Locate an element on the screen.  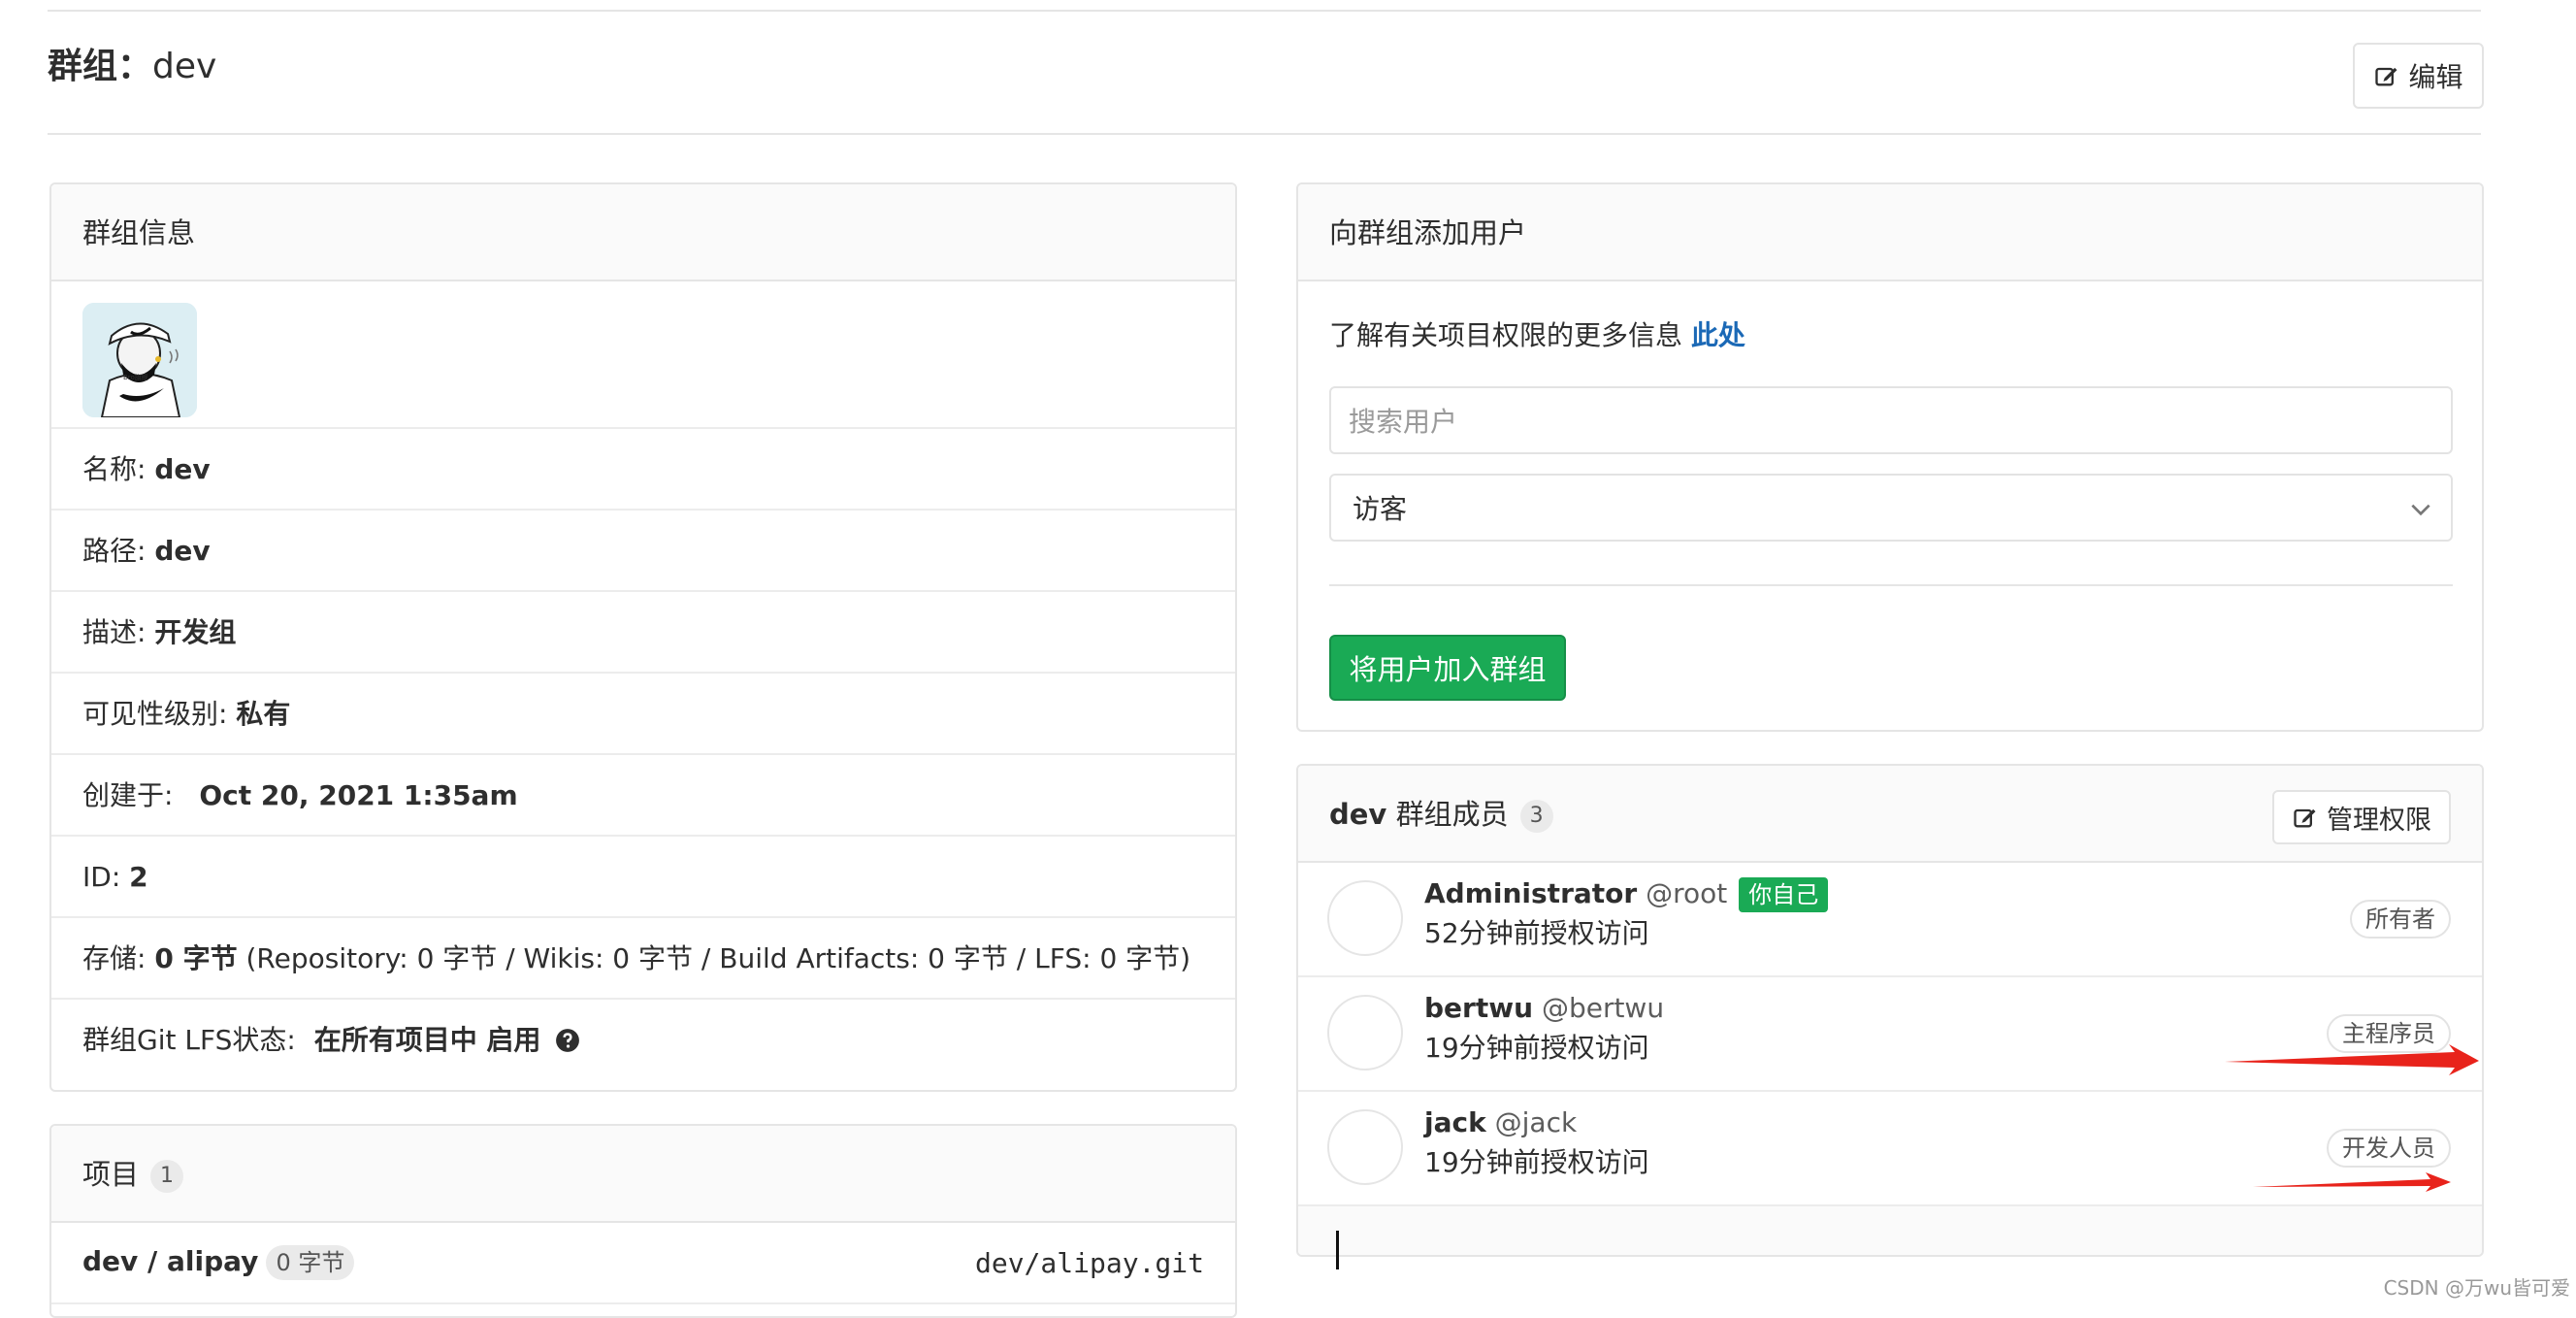
watermark: CSDN @万wu皆可爱 is located at coordinates (2476, 1288).